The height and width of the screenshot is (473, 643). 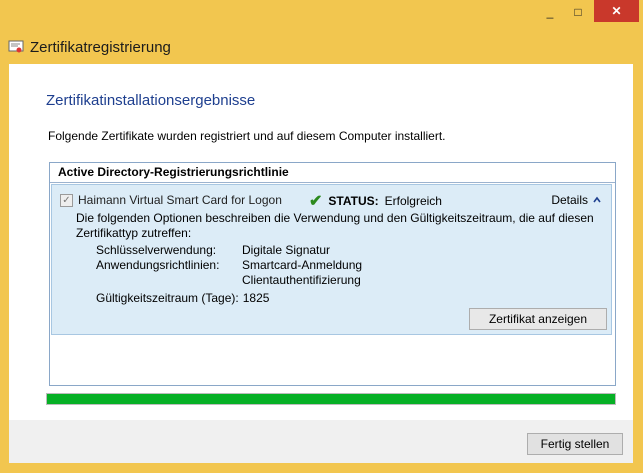 I want to click on certificate-checkbox: ✓, so click(x=66, y=200).